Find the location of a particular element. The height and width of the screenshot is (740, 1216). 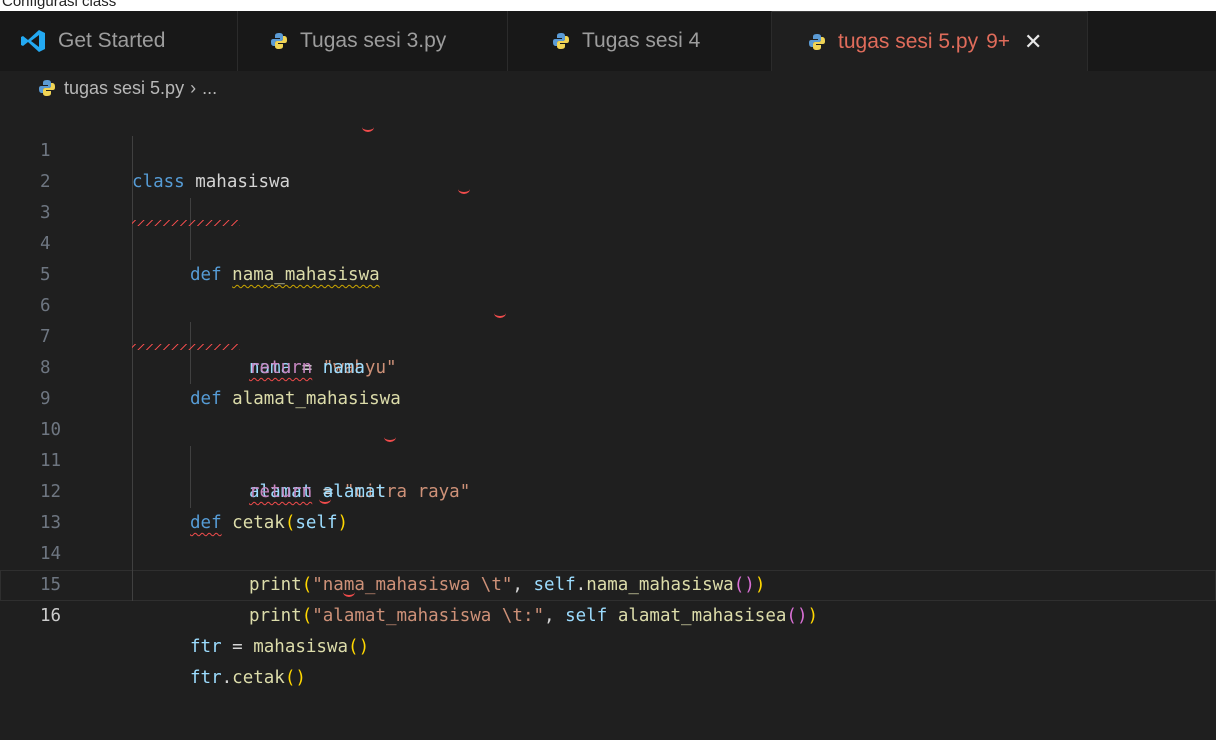

problems-count-badge: 9+ is located at coordinates (998, 41).